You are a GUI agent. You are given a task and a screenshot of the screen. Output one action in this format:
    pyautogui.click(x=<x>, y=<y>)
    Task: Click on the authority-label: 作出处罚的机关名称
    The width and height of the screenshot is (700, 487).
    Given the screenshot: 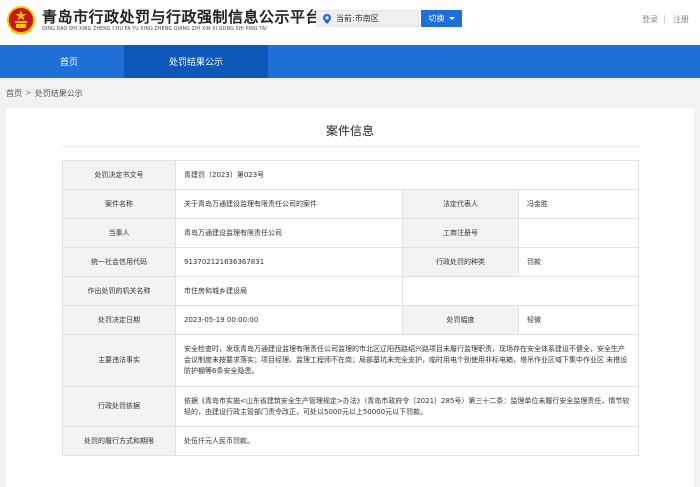 What is the action you would take?
    pyautogui.click(x=119, y=291)
    